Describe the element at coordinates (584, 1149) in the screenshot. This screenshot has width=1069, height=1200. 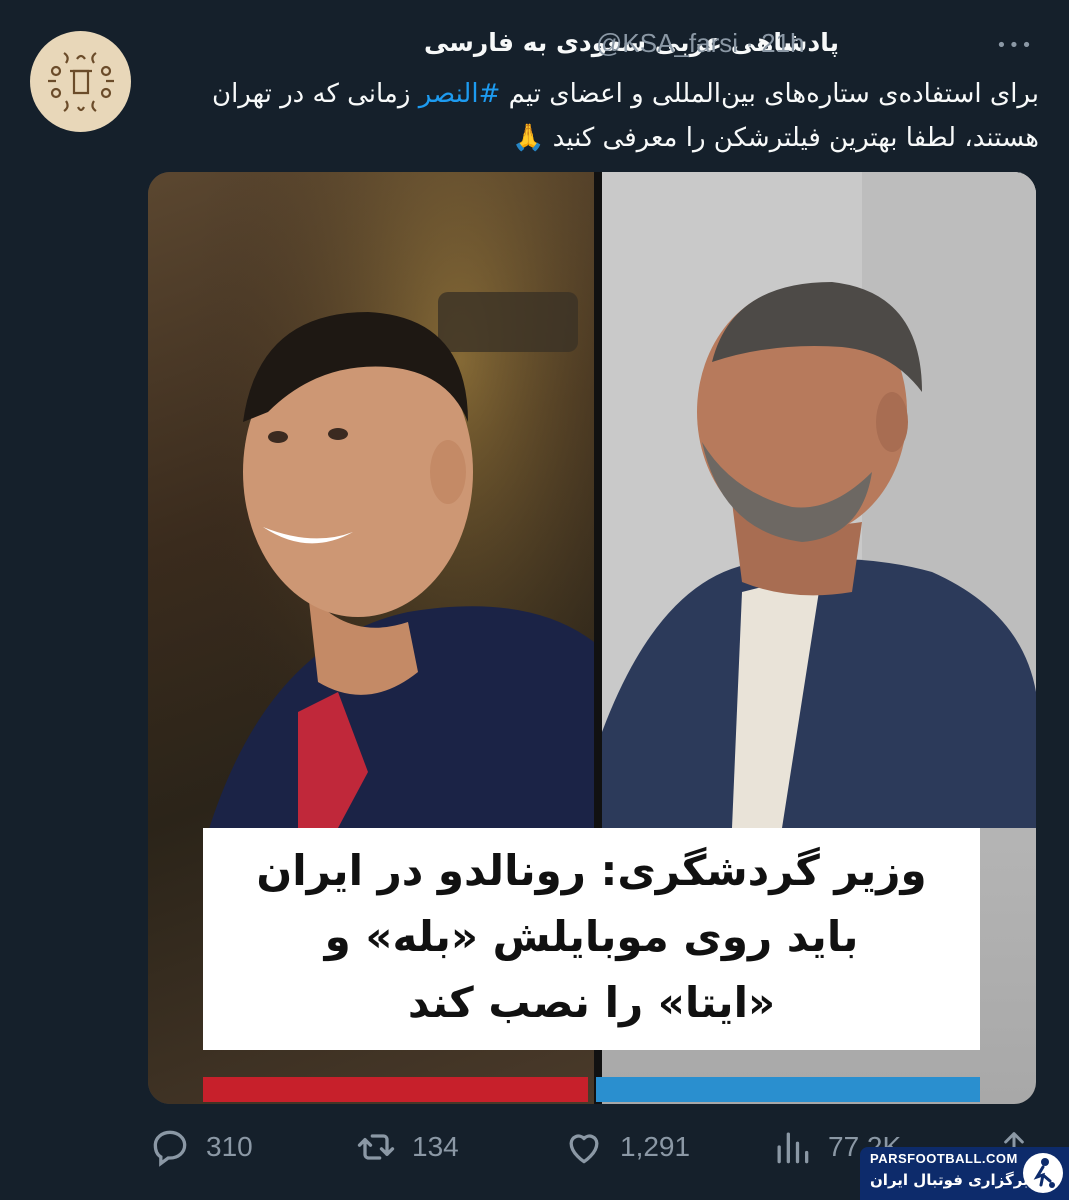
I see `heart-icon` at that location.